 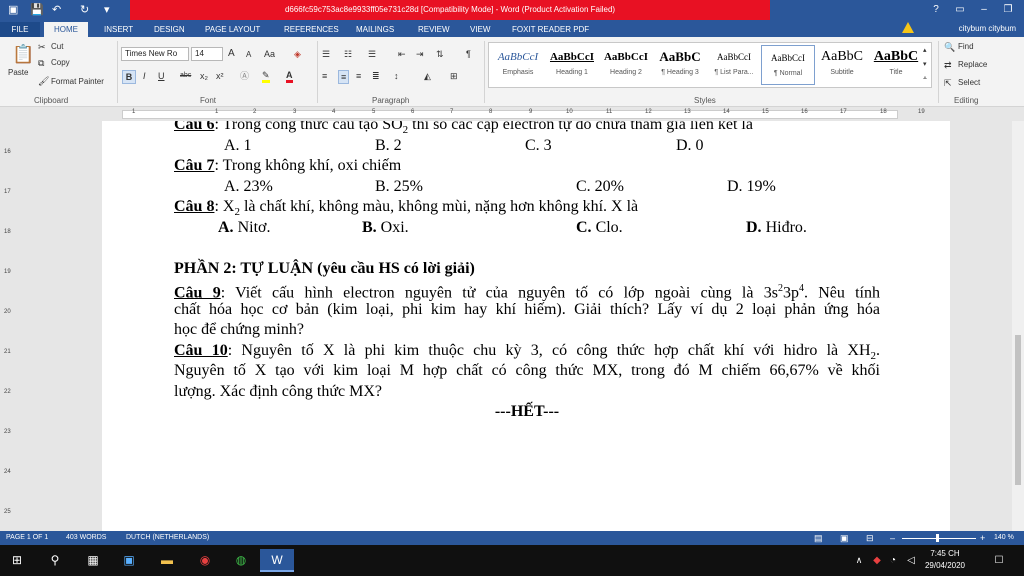 What do you see at coordinates (344, 77) in the screenshot?
I see `align-center-icon: ≡` at bounding box center [344, 77].